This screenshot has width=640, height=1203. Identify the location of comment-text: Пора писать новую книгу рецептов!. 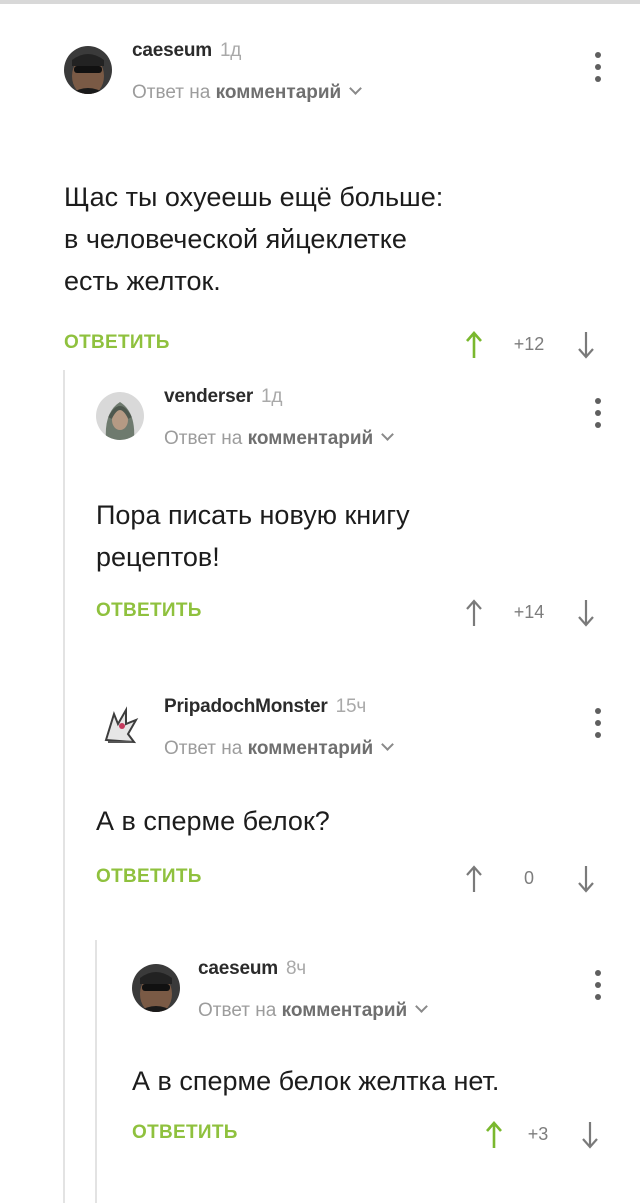
(253, 536).